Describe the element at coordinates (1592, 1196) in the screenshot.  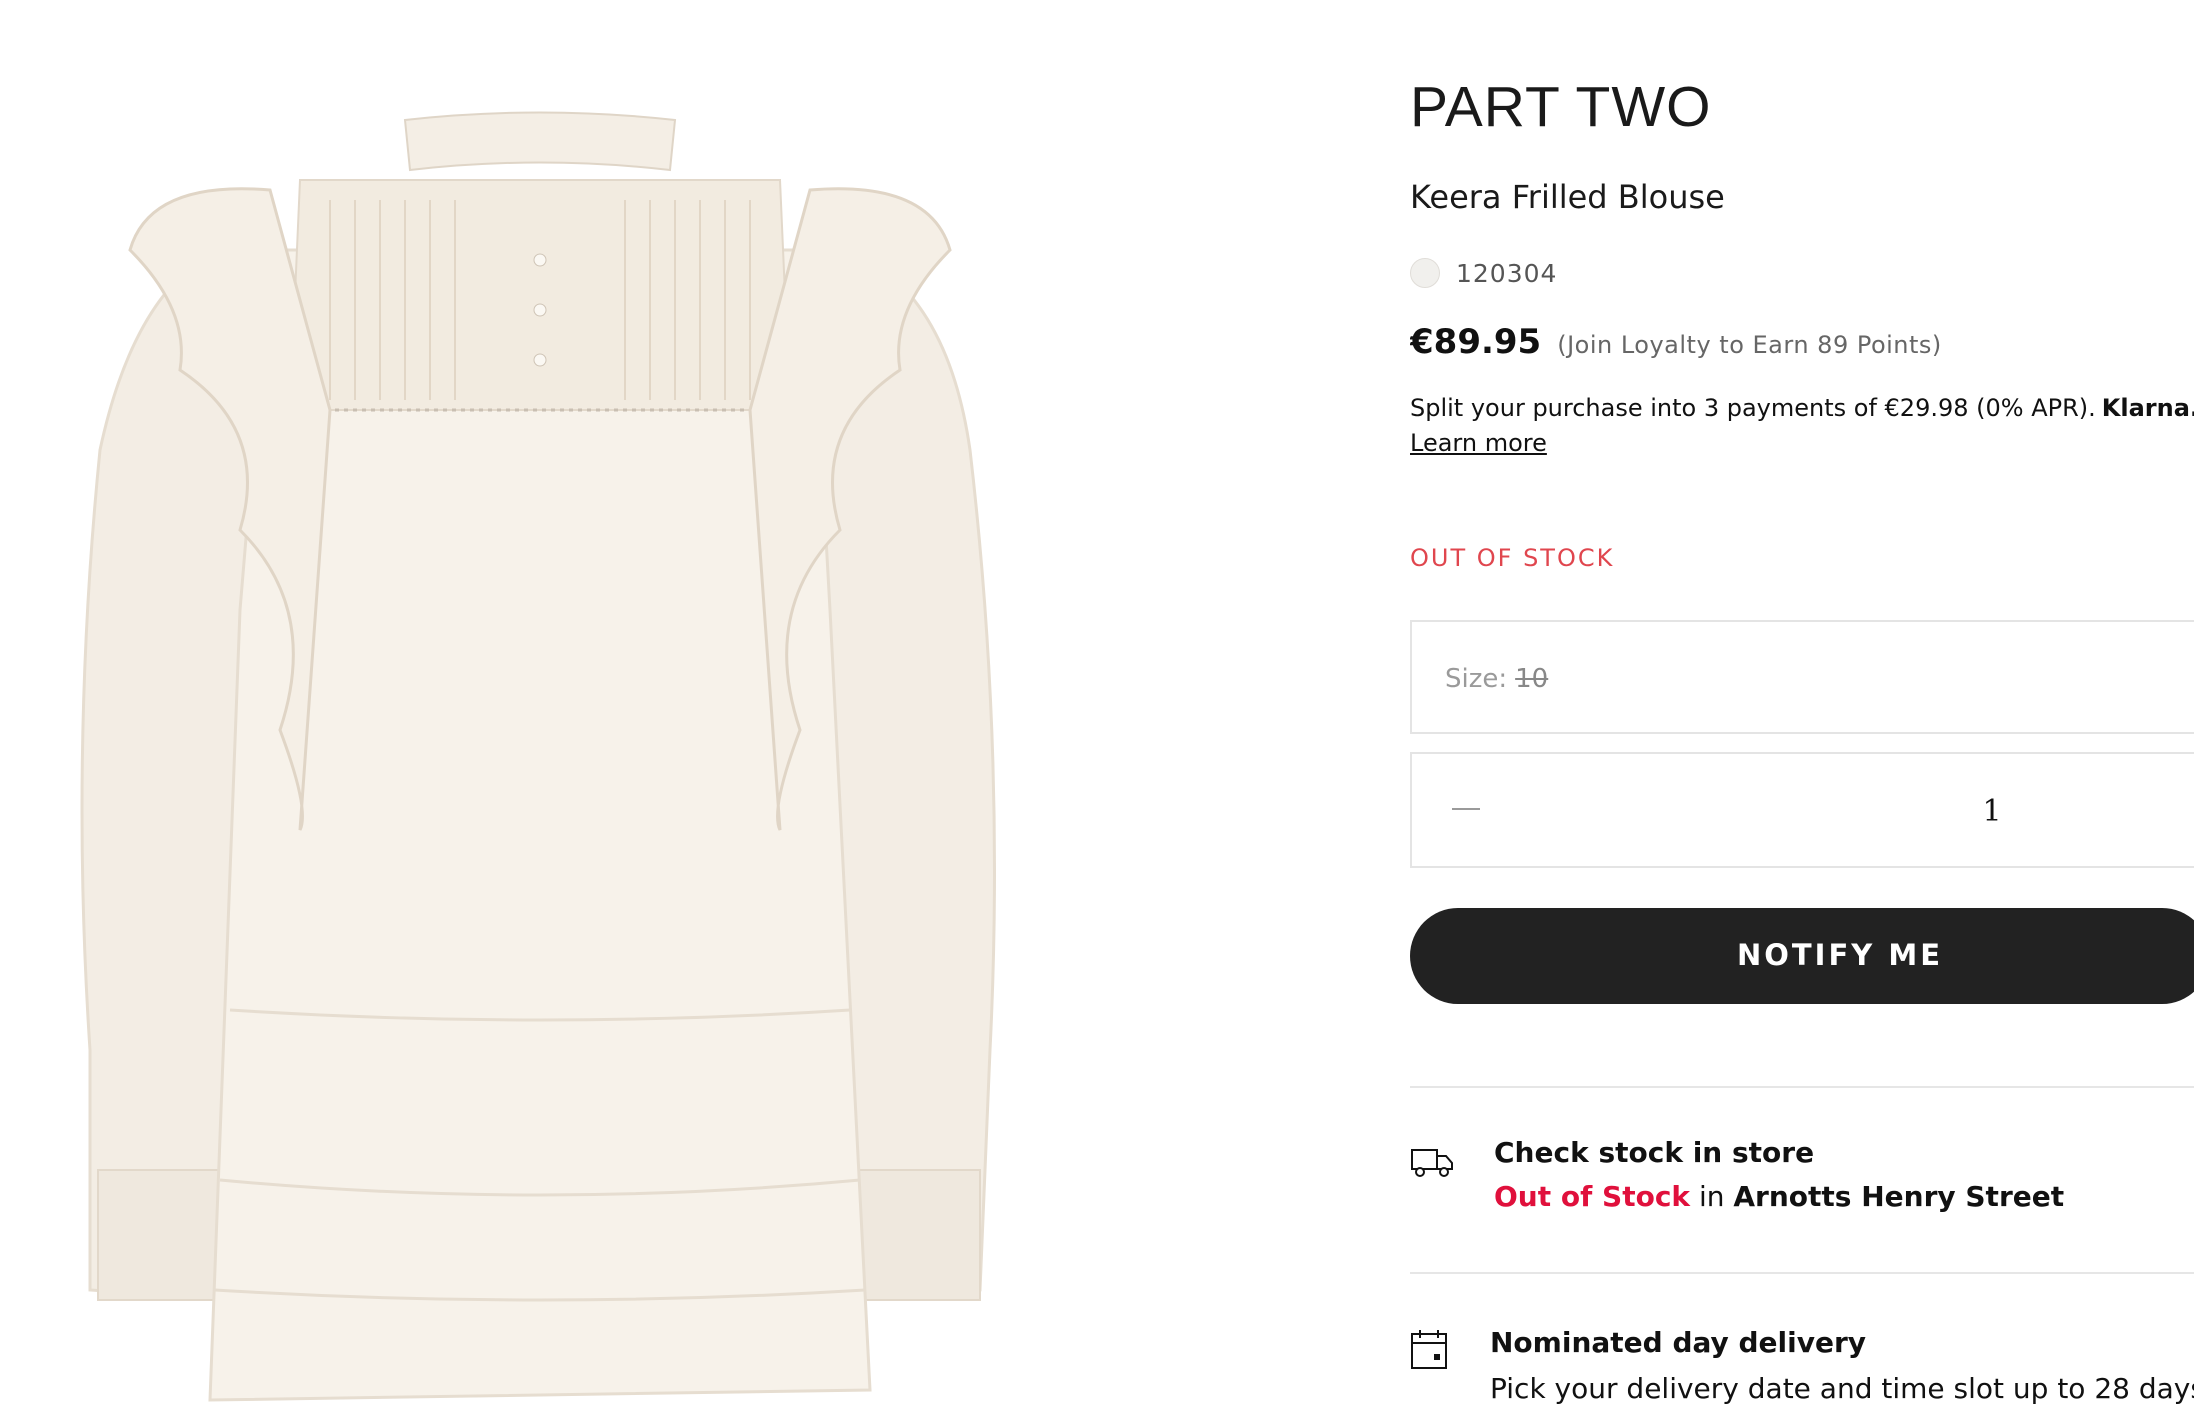
I see `store-stock-status: Out of Stock` at that location.